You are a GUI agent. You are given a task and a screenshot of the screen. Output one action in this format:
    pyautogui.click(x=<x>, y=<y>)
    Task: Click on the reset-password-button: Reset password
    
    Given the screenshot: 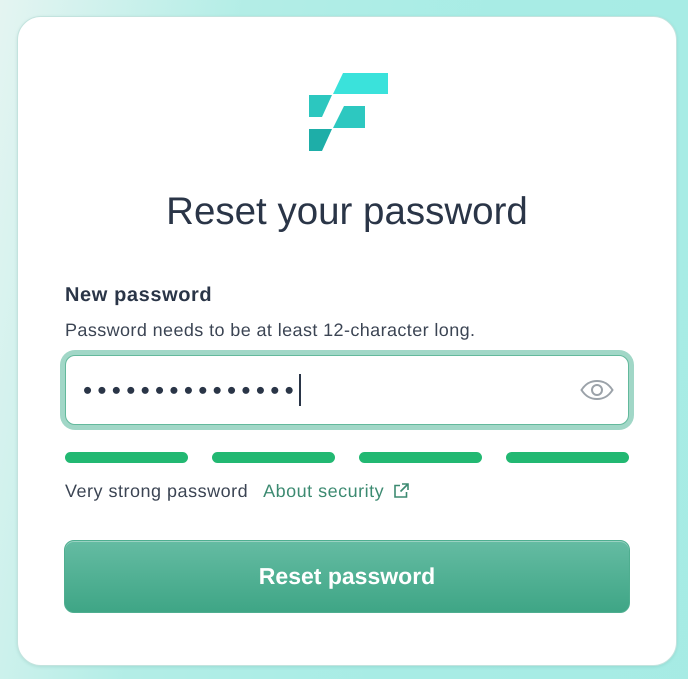 What is the action you would take?
    pyautogui.click(x=347, y=576)
    